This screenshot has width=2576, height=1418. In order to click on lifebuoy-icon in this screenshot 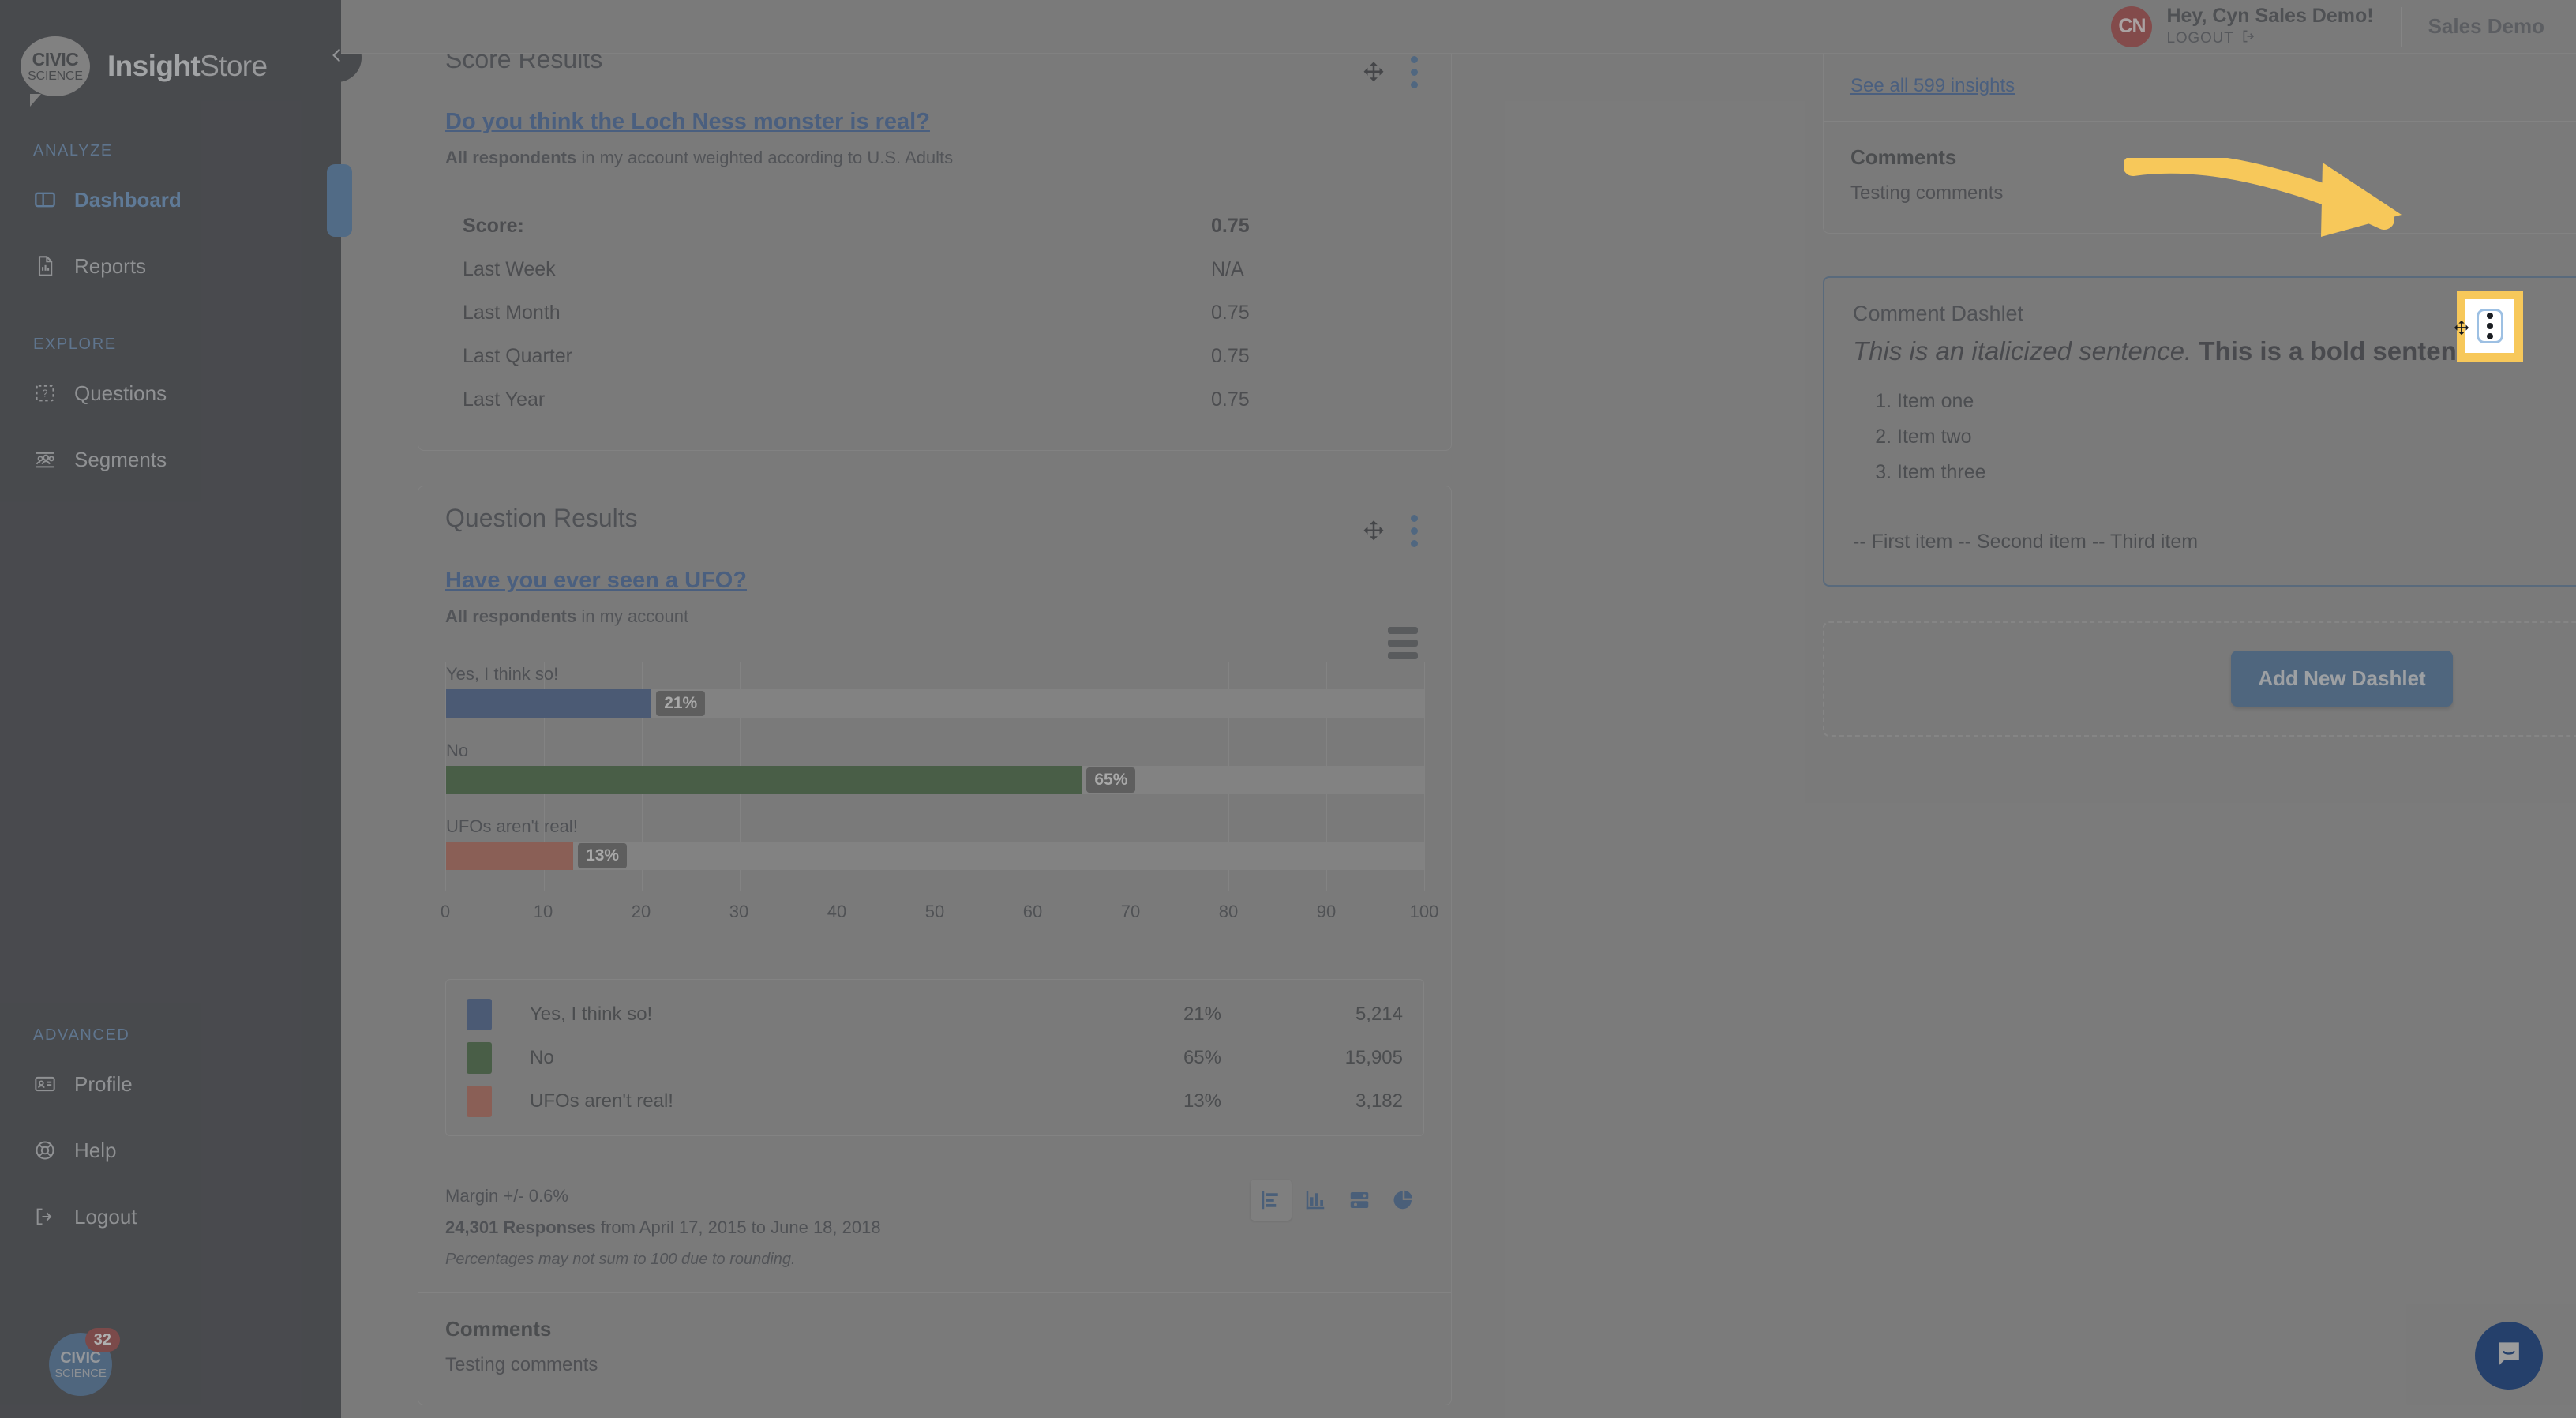, I will do `click(45, 1150)`.